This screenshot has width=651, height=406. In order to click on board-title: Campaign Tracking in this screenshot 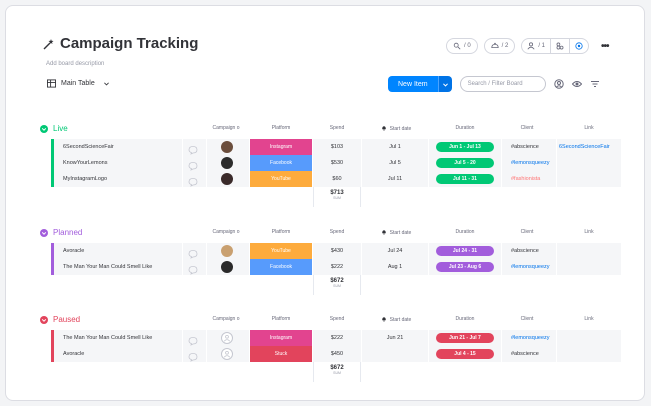, I will do `click(120, 43)`.